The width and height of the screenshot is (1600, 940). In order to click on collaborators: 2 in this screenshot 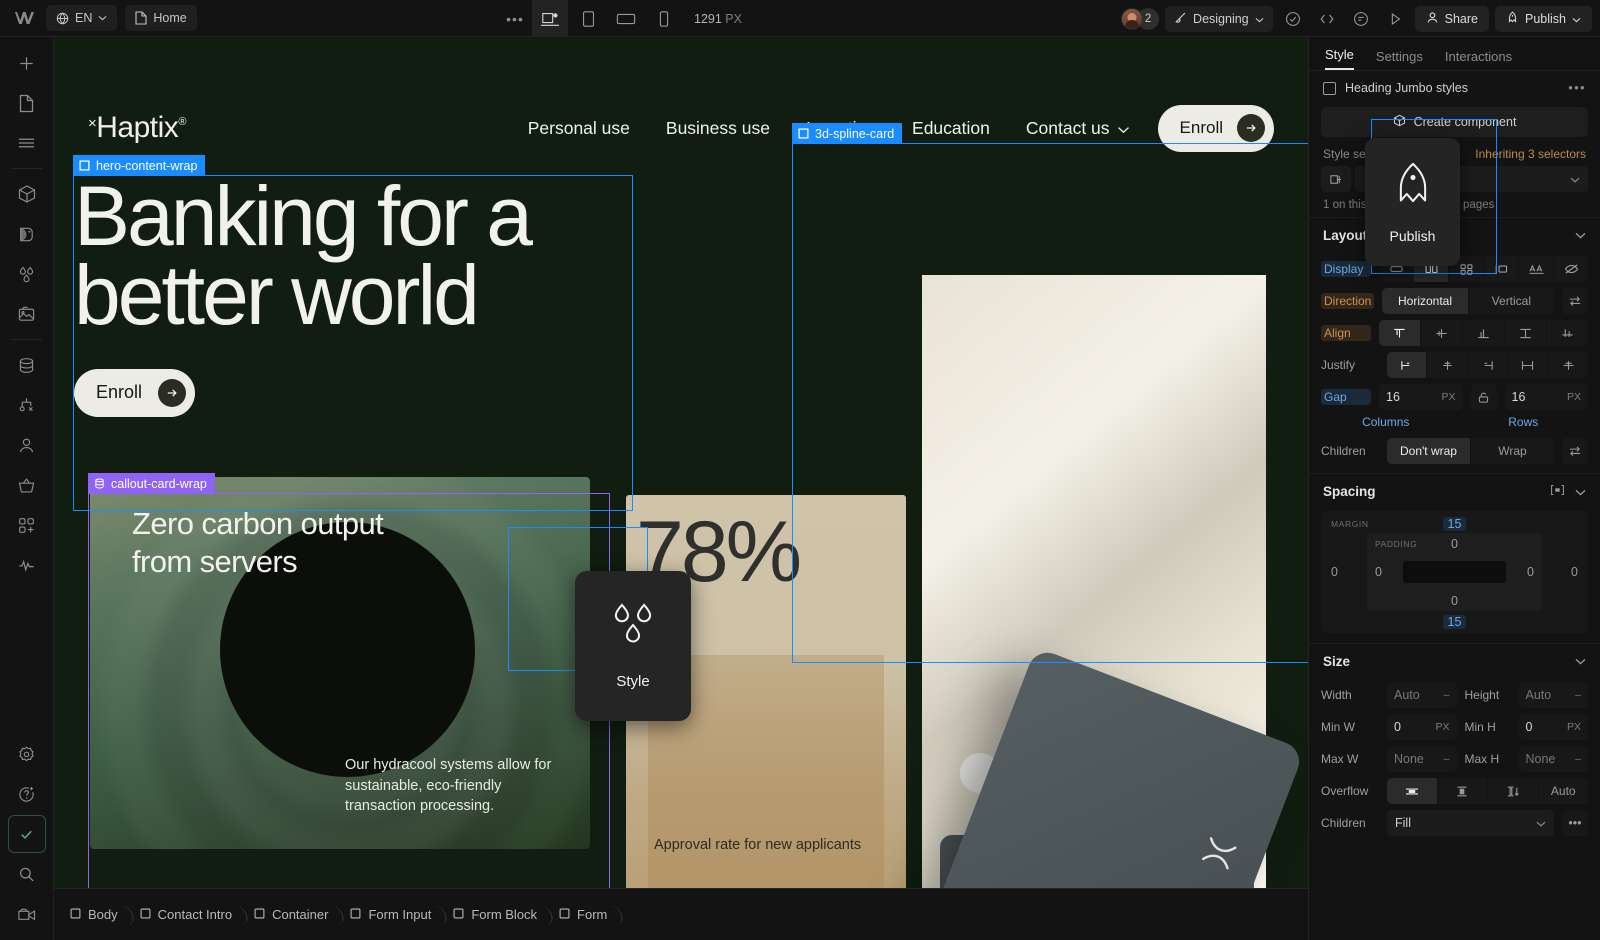, I will do `click(1140, 18)`.